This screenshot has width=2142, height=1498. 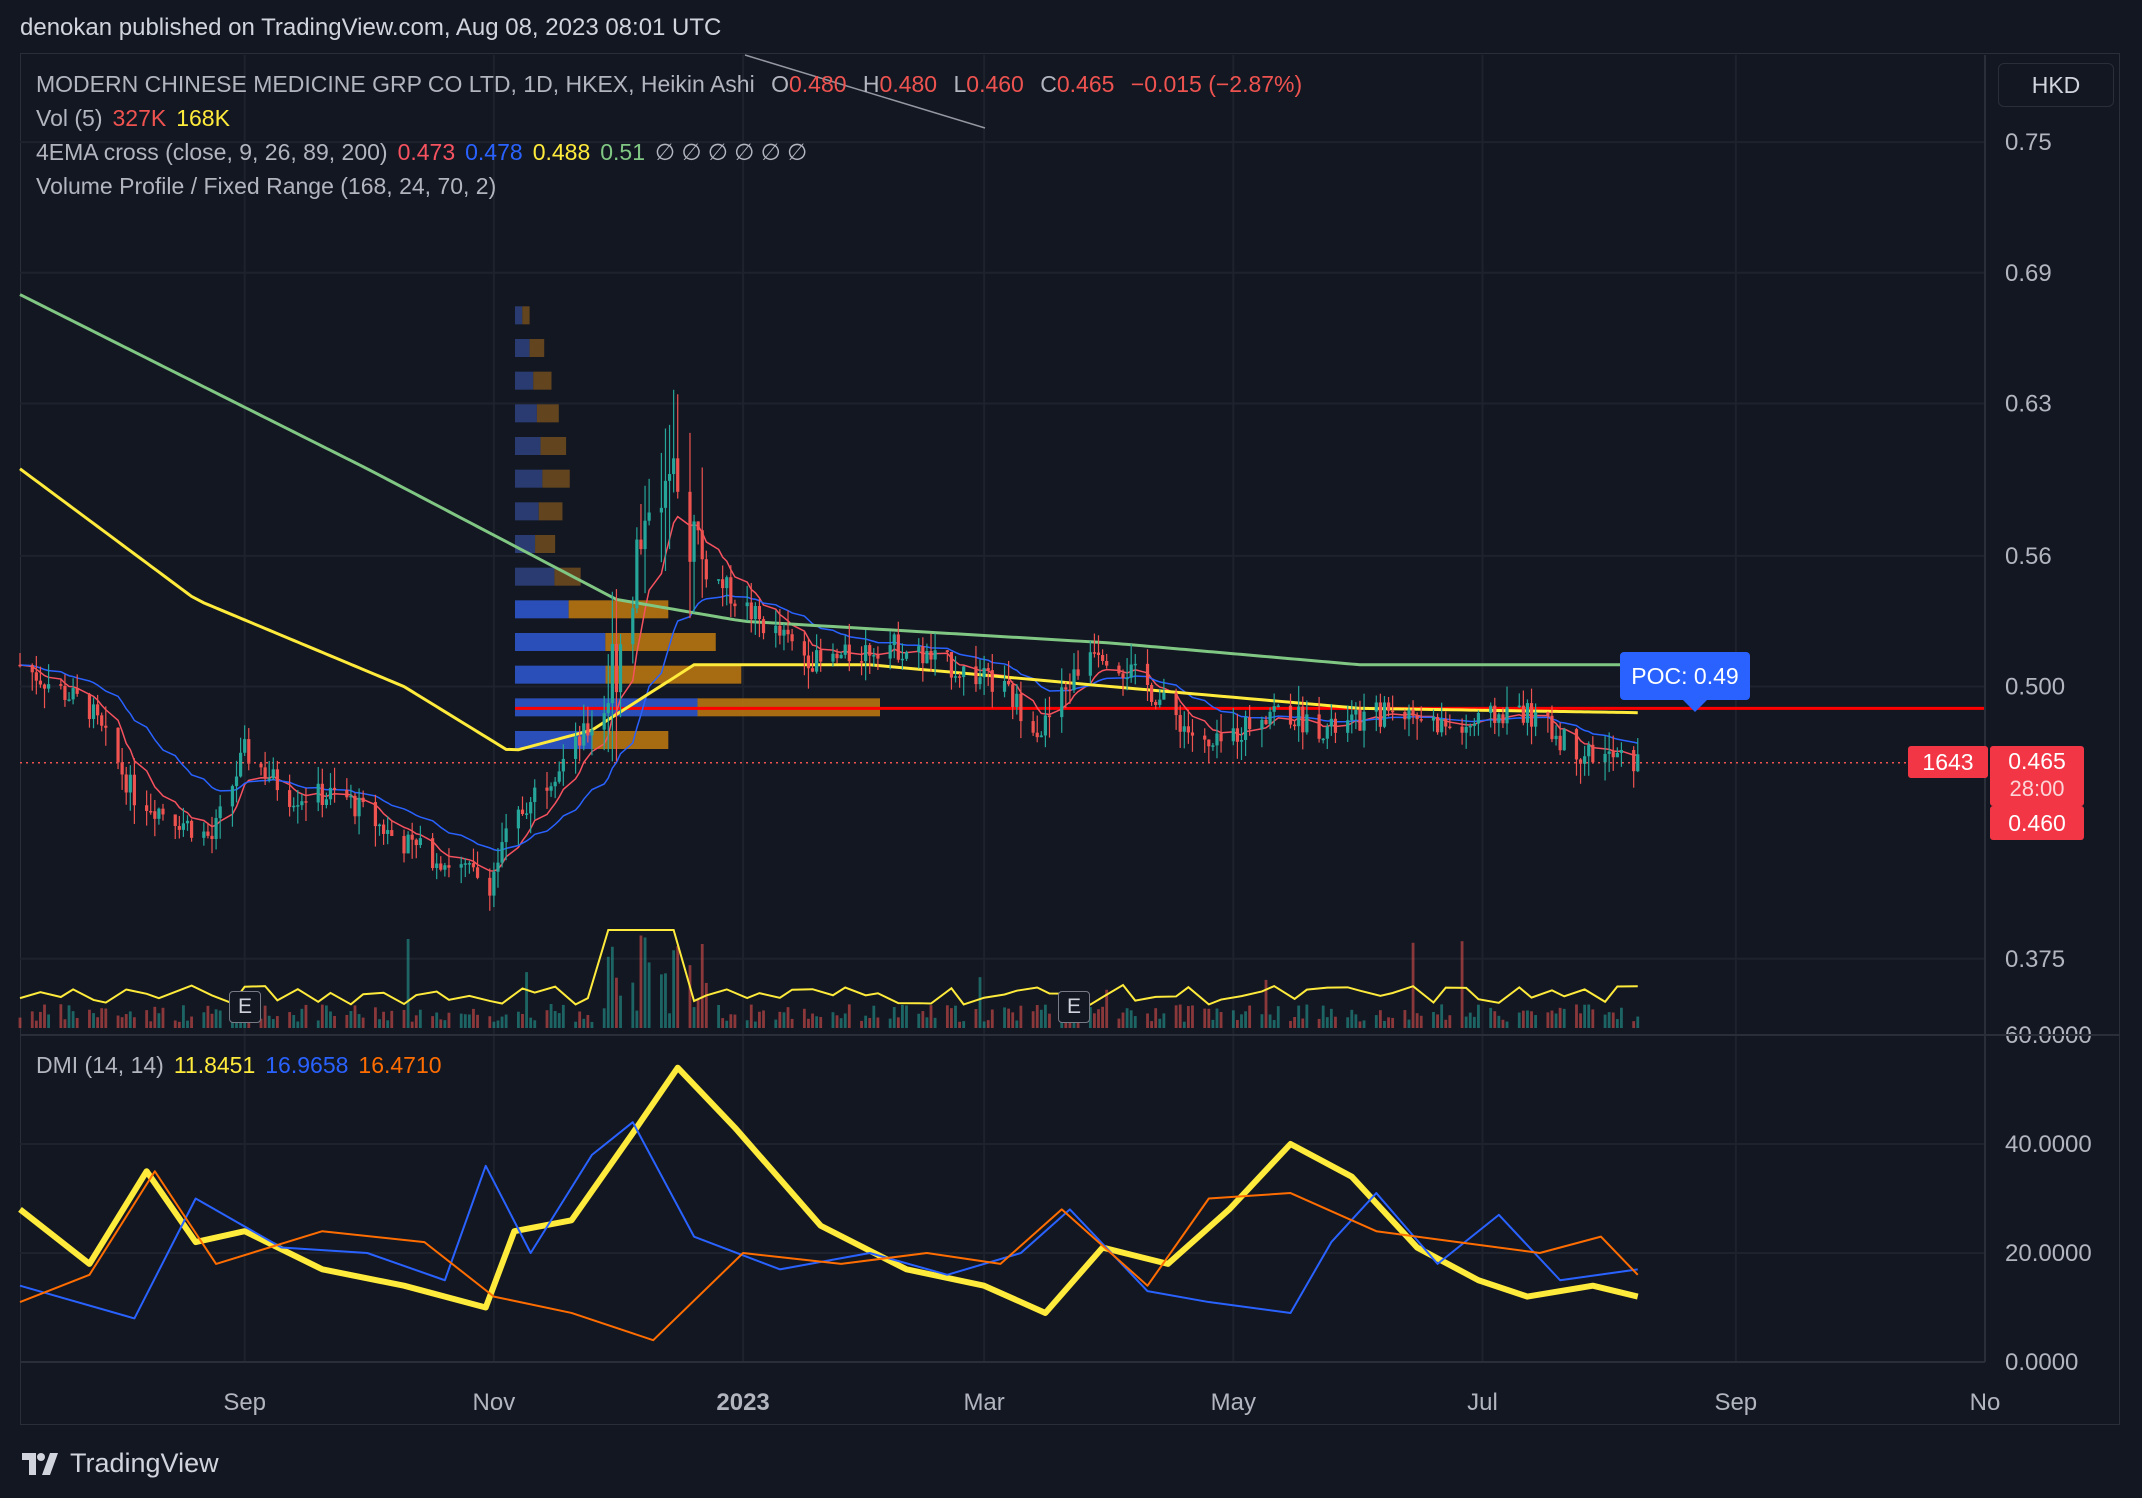 What do you see at coordinates (2056, 85) in the screenshot?
I see `currency-button: HKD` at bounding box center [2056, 85].